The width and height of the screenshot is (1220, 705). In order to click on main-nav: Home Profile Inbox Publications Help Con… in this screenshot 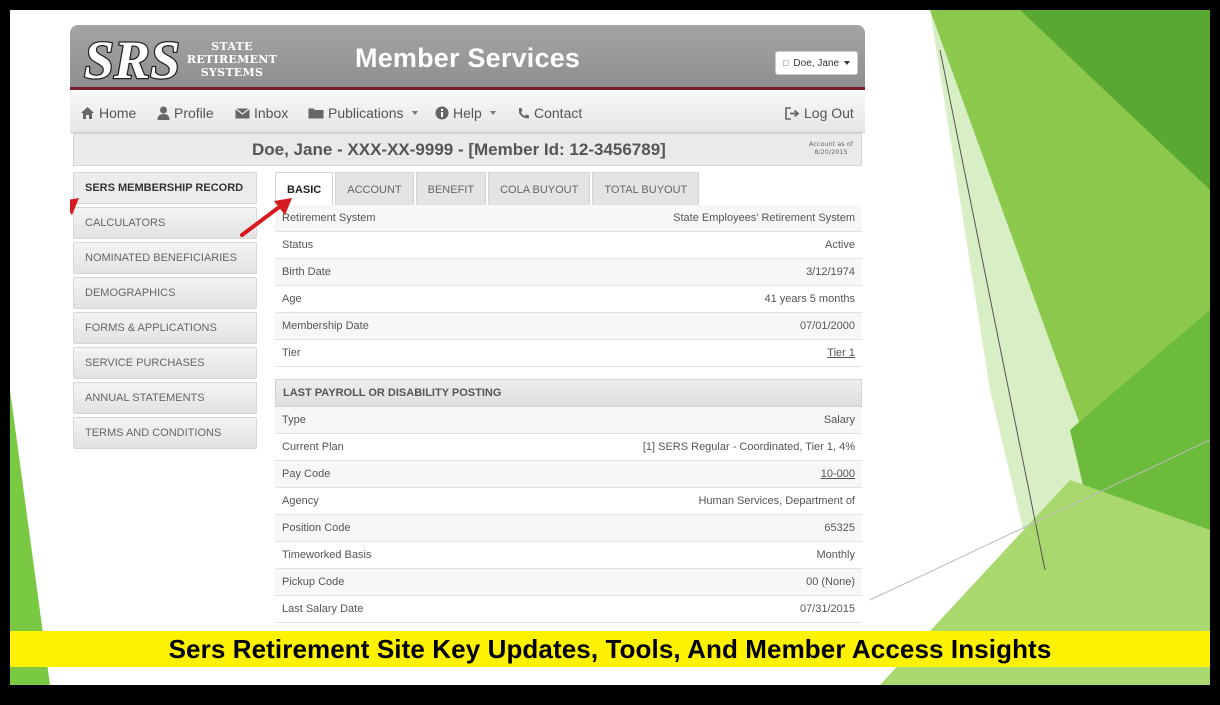, I will do `click(467, 113)`.